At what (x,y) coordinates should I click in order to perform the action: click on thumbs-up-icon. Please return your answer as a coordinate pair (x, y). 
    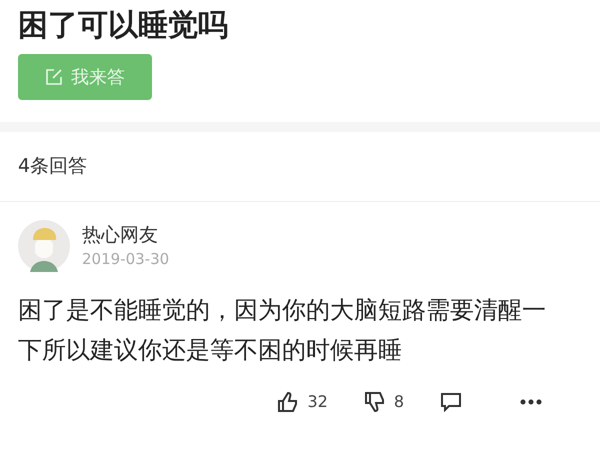
    Looking at the image, I should click on (288, 401).